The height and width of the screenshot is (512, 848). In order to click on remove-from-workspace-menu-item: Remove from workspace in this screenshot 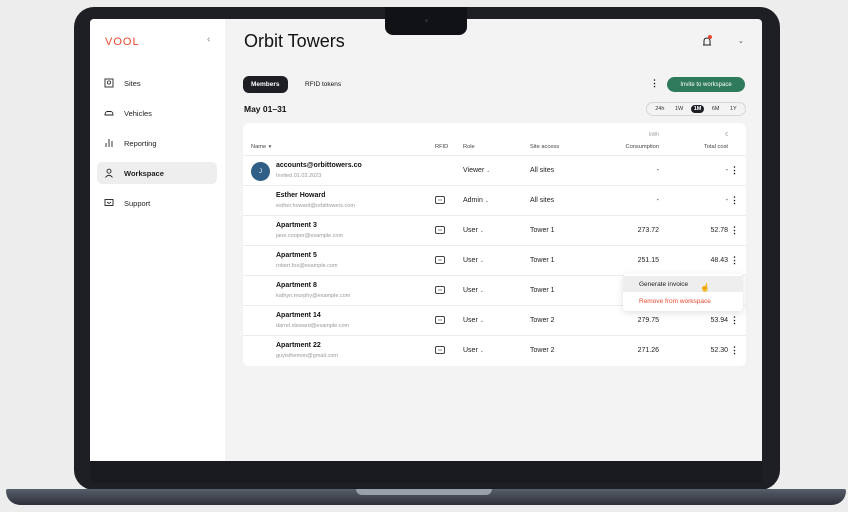, I will do `click(683, 301)`.